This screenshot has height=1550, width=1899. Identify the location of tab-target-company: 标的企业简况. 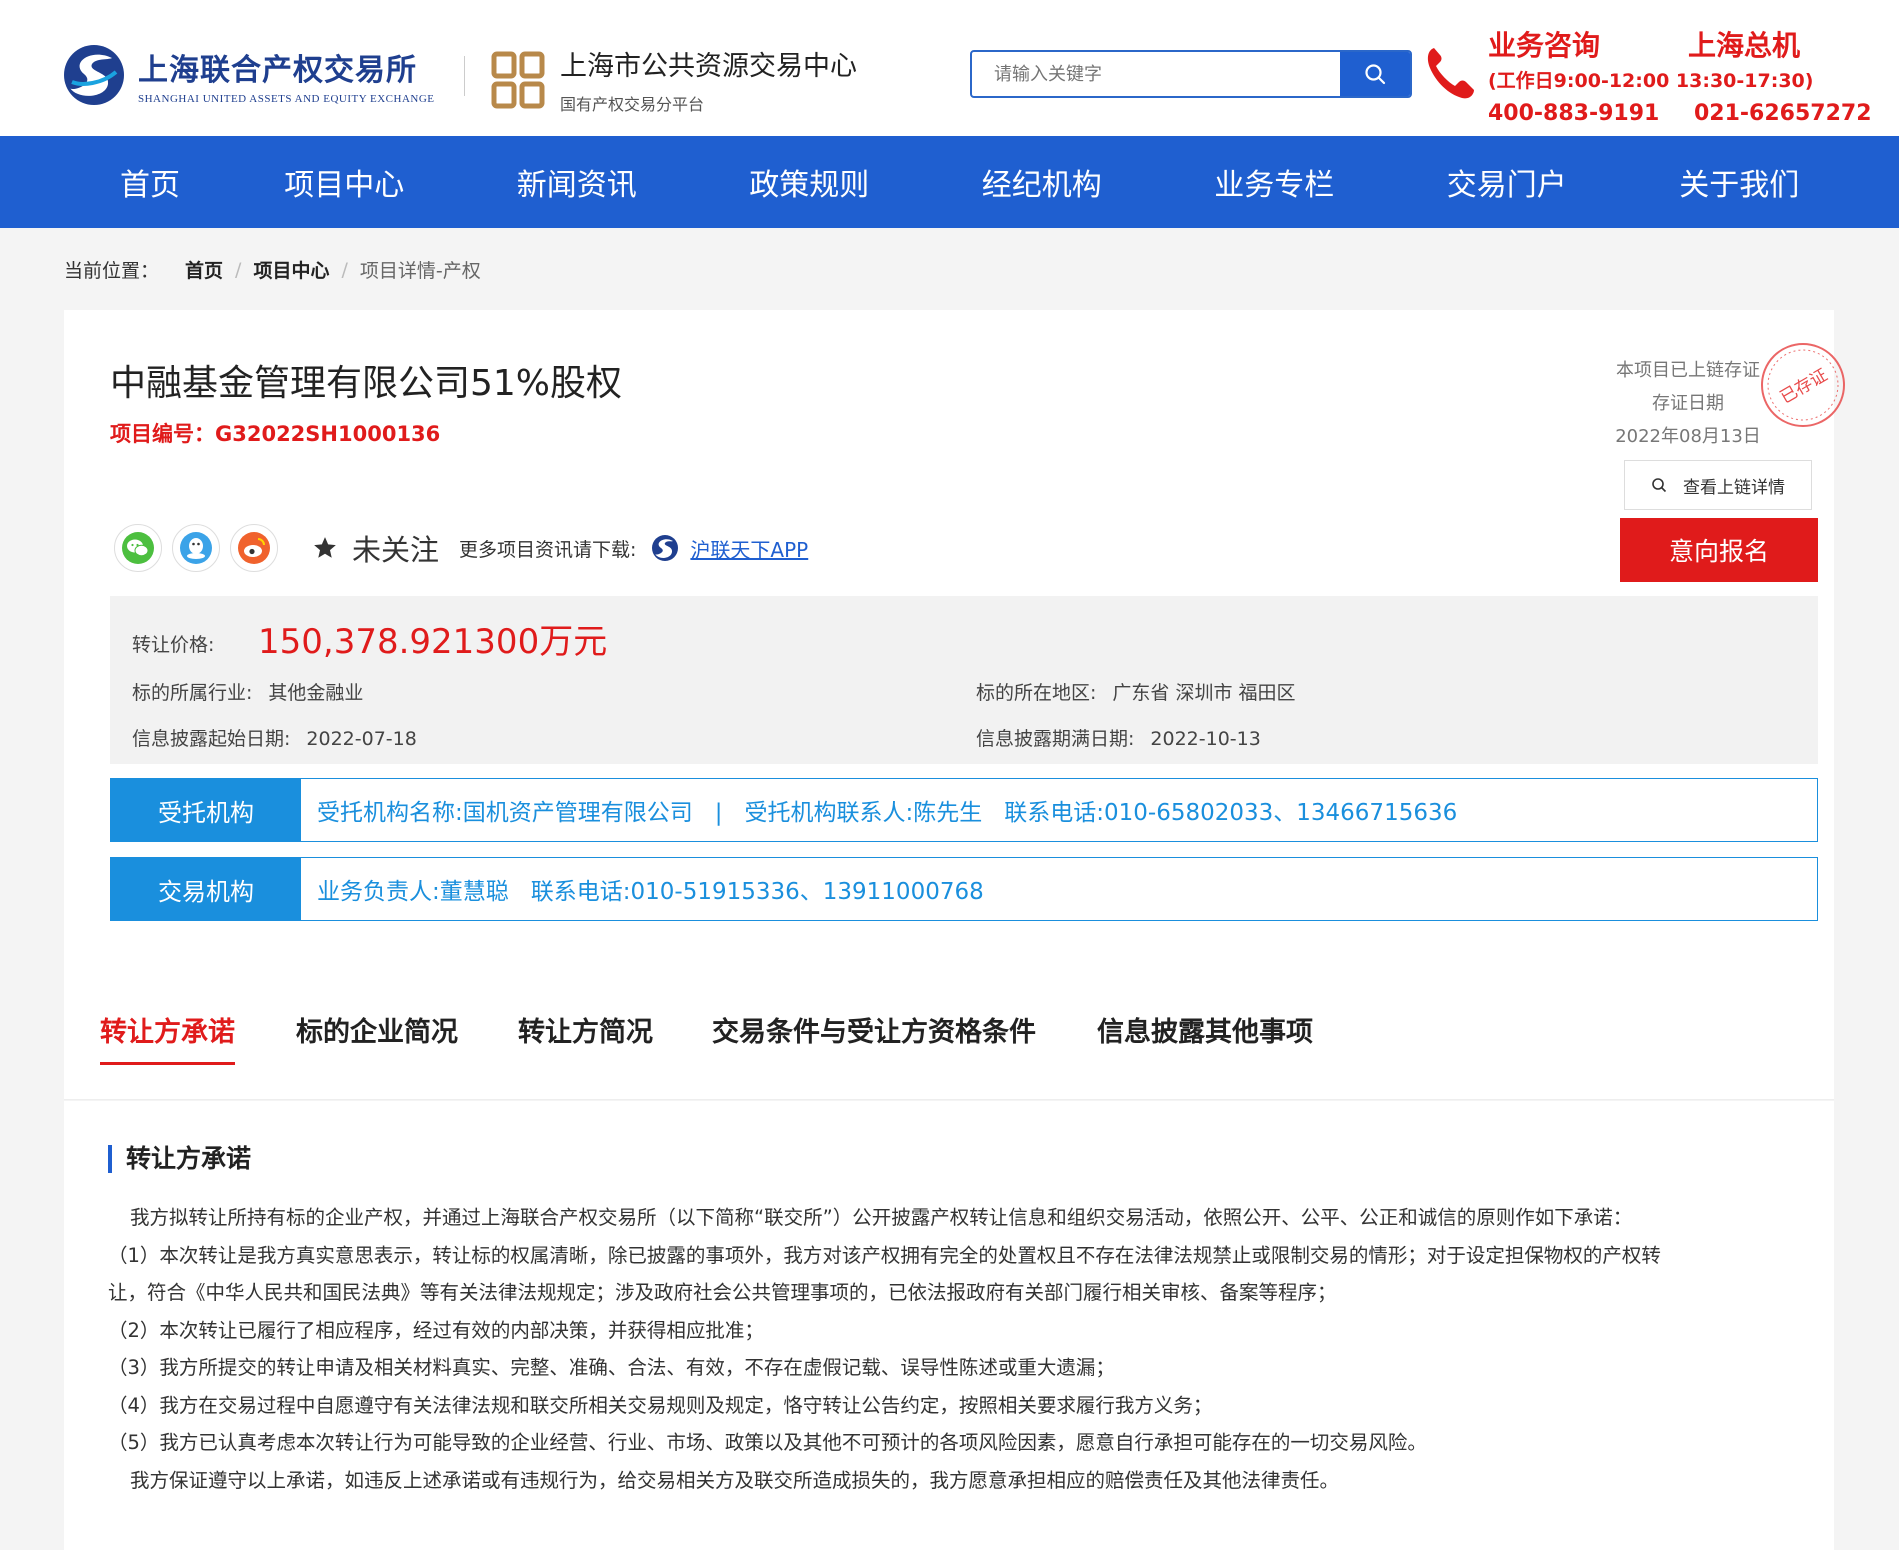
(377, 1037).